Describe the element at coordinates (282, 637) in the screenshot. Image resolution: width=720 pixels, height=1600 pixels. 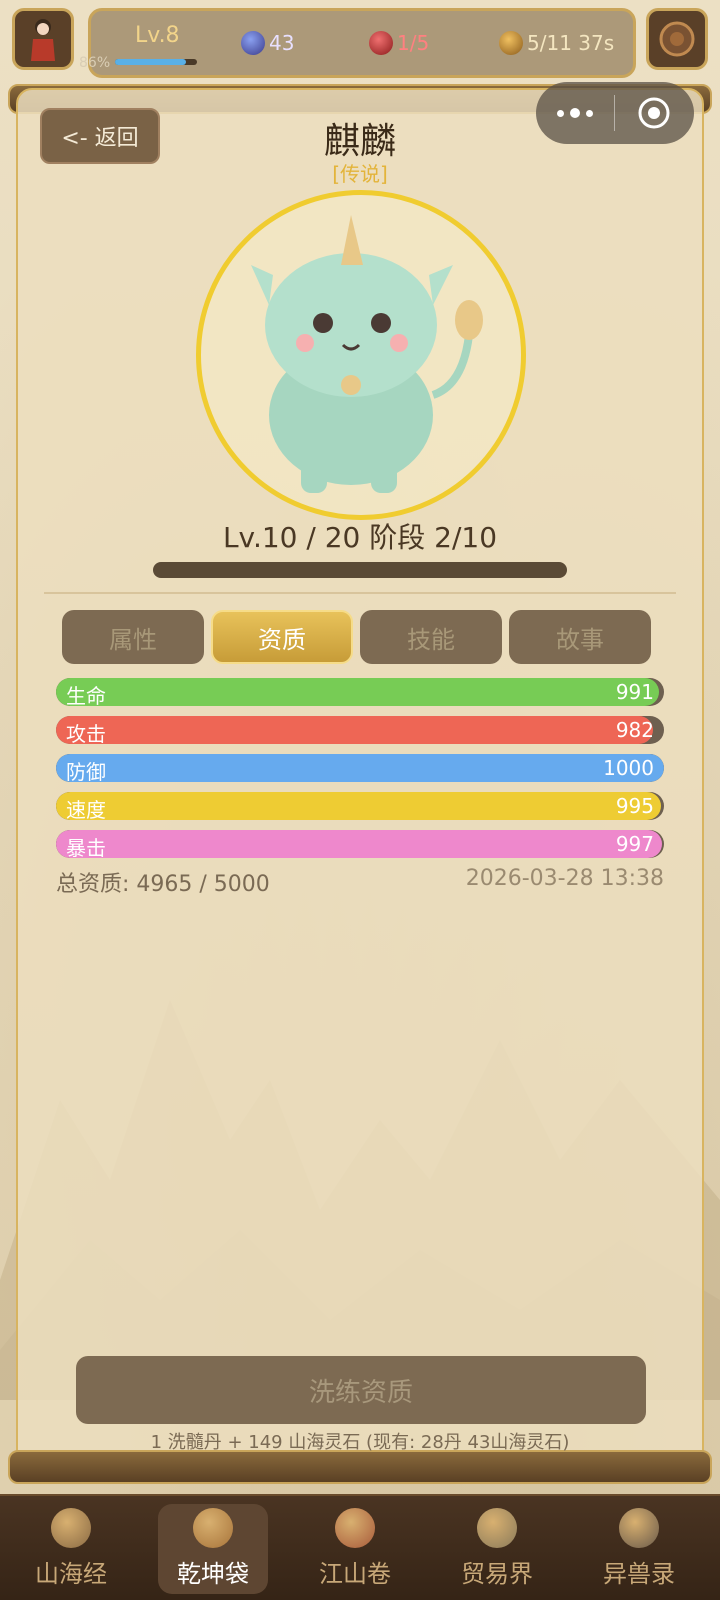
I see `tab-aptitude: 资质` at that location.